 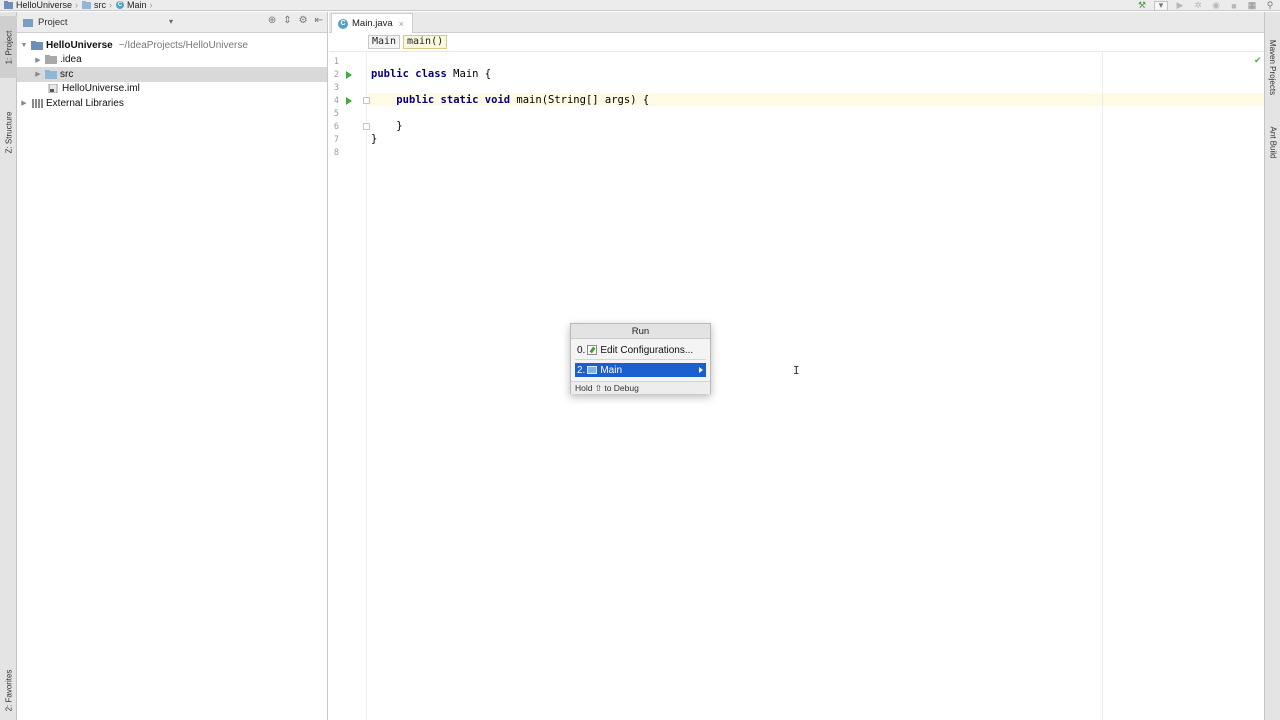 I want to click on line-number: 3, so click(x=336, y=88).